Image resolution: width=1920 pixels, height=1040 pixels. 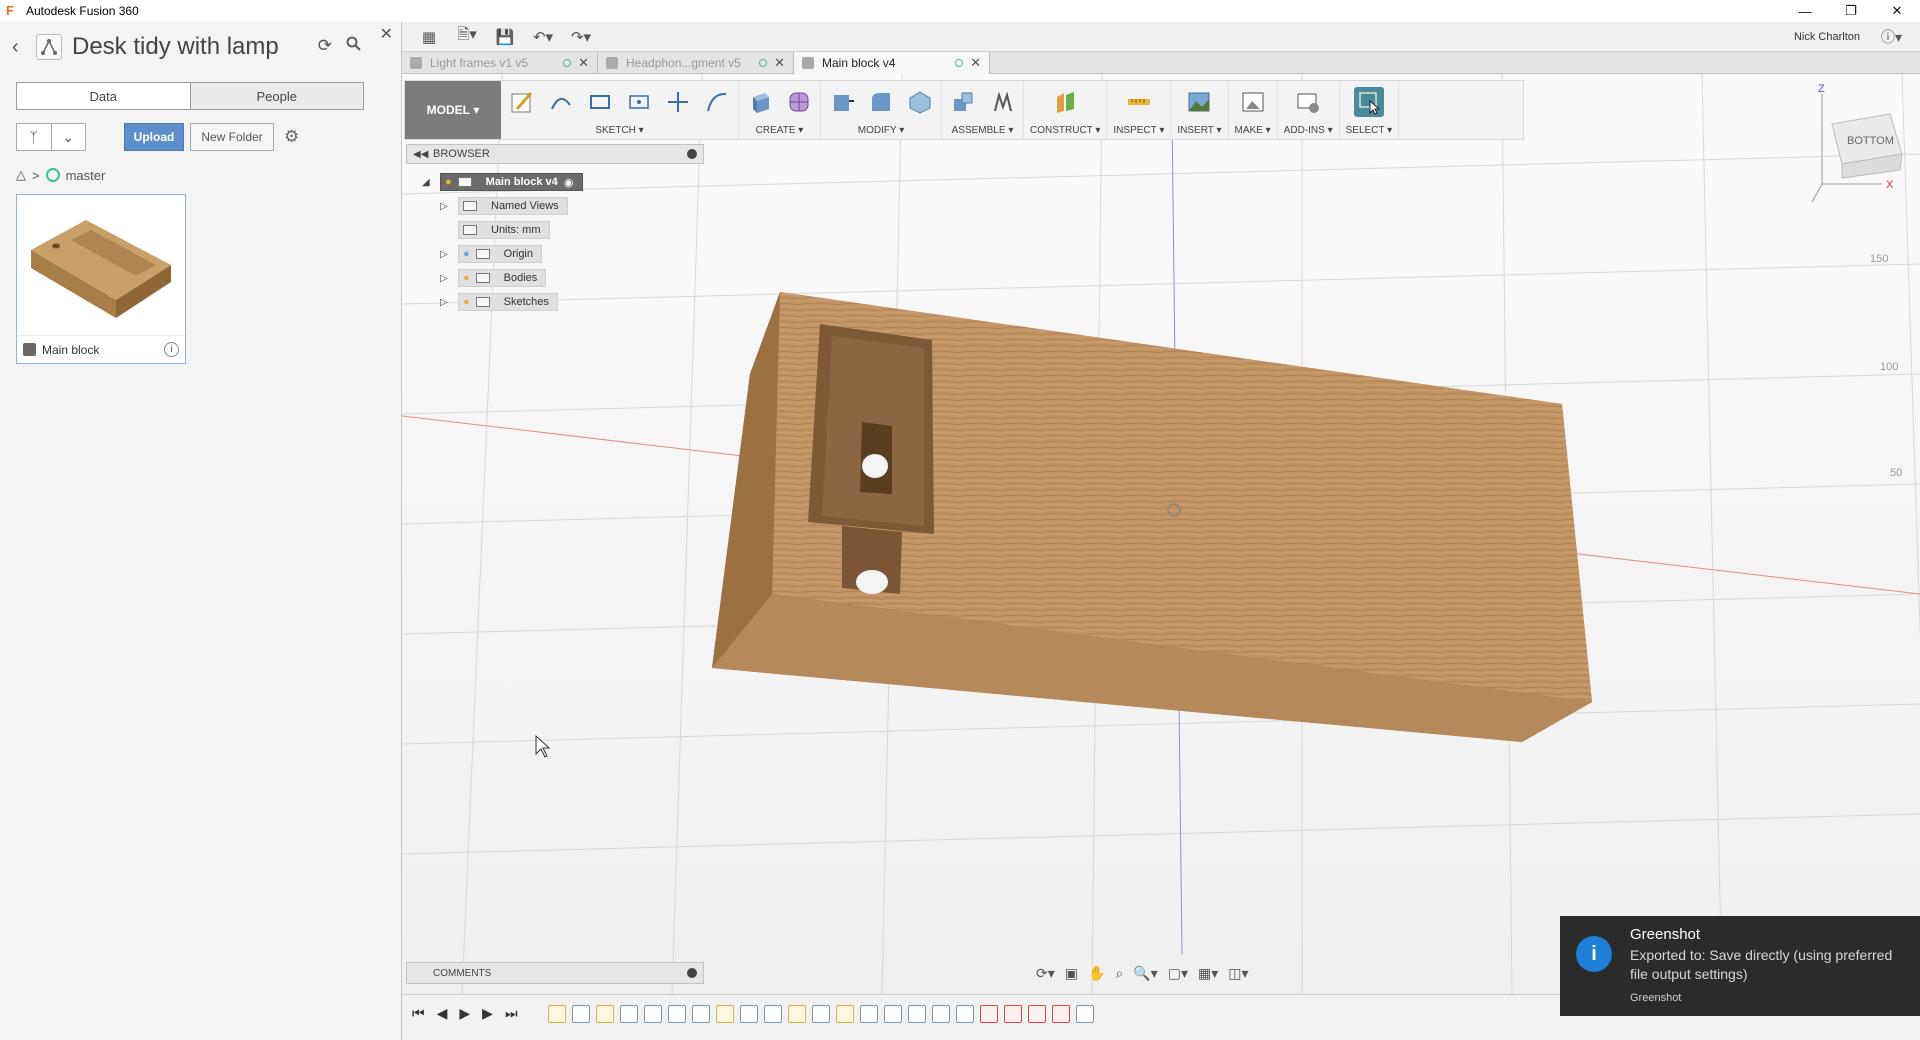 What do you see at coordinates (1253, 110) in the screenshot?
I see `ribbon-group-make: MAKE ▾` at bounding box center [1253, 110].